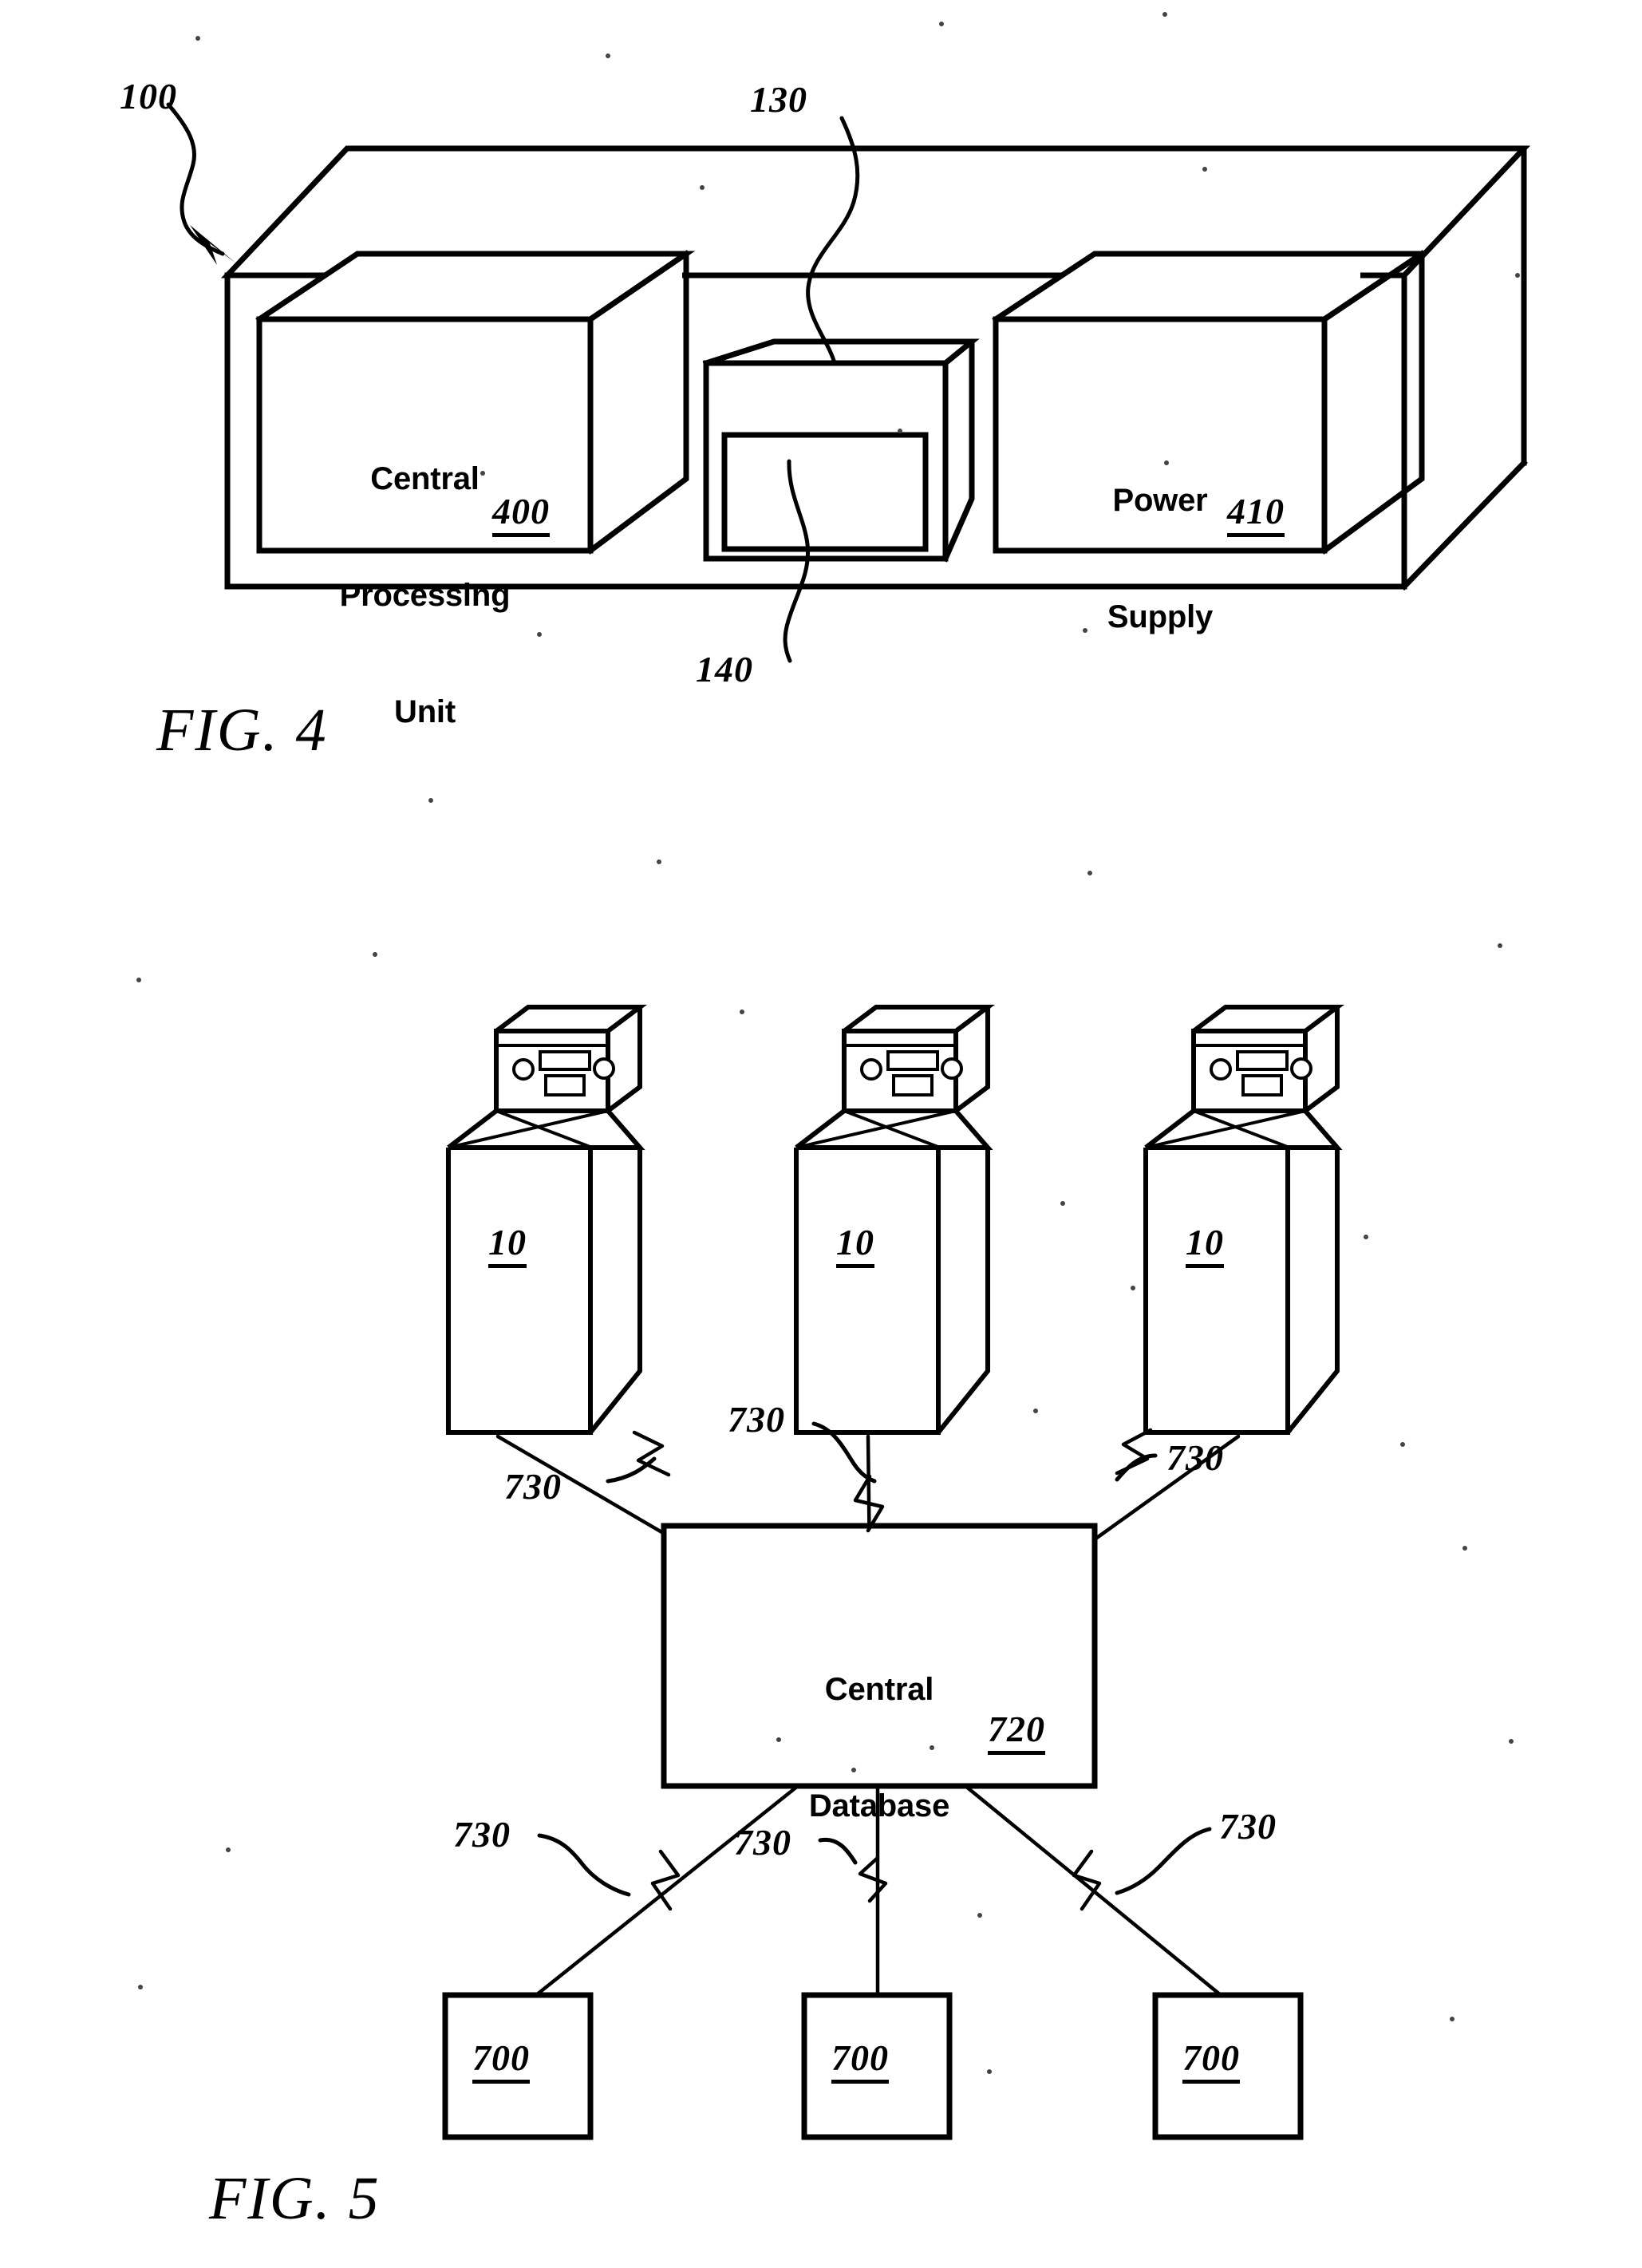 The height and width of the screenshot is (2268, 1642). Describe the element at coordinates (631, 1470) in the screenshot. I see `leader-730-upper-left` at that location.